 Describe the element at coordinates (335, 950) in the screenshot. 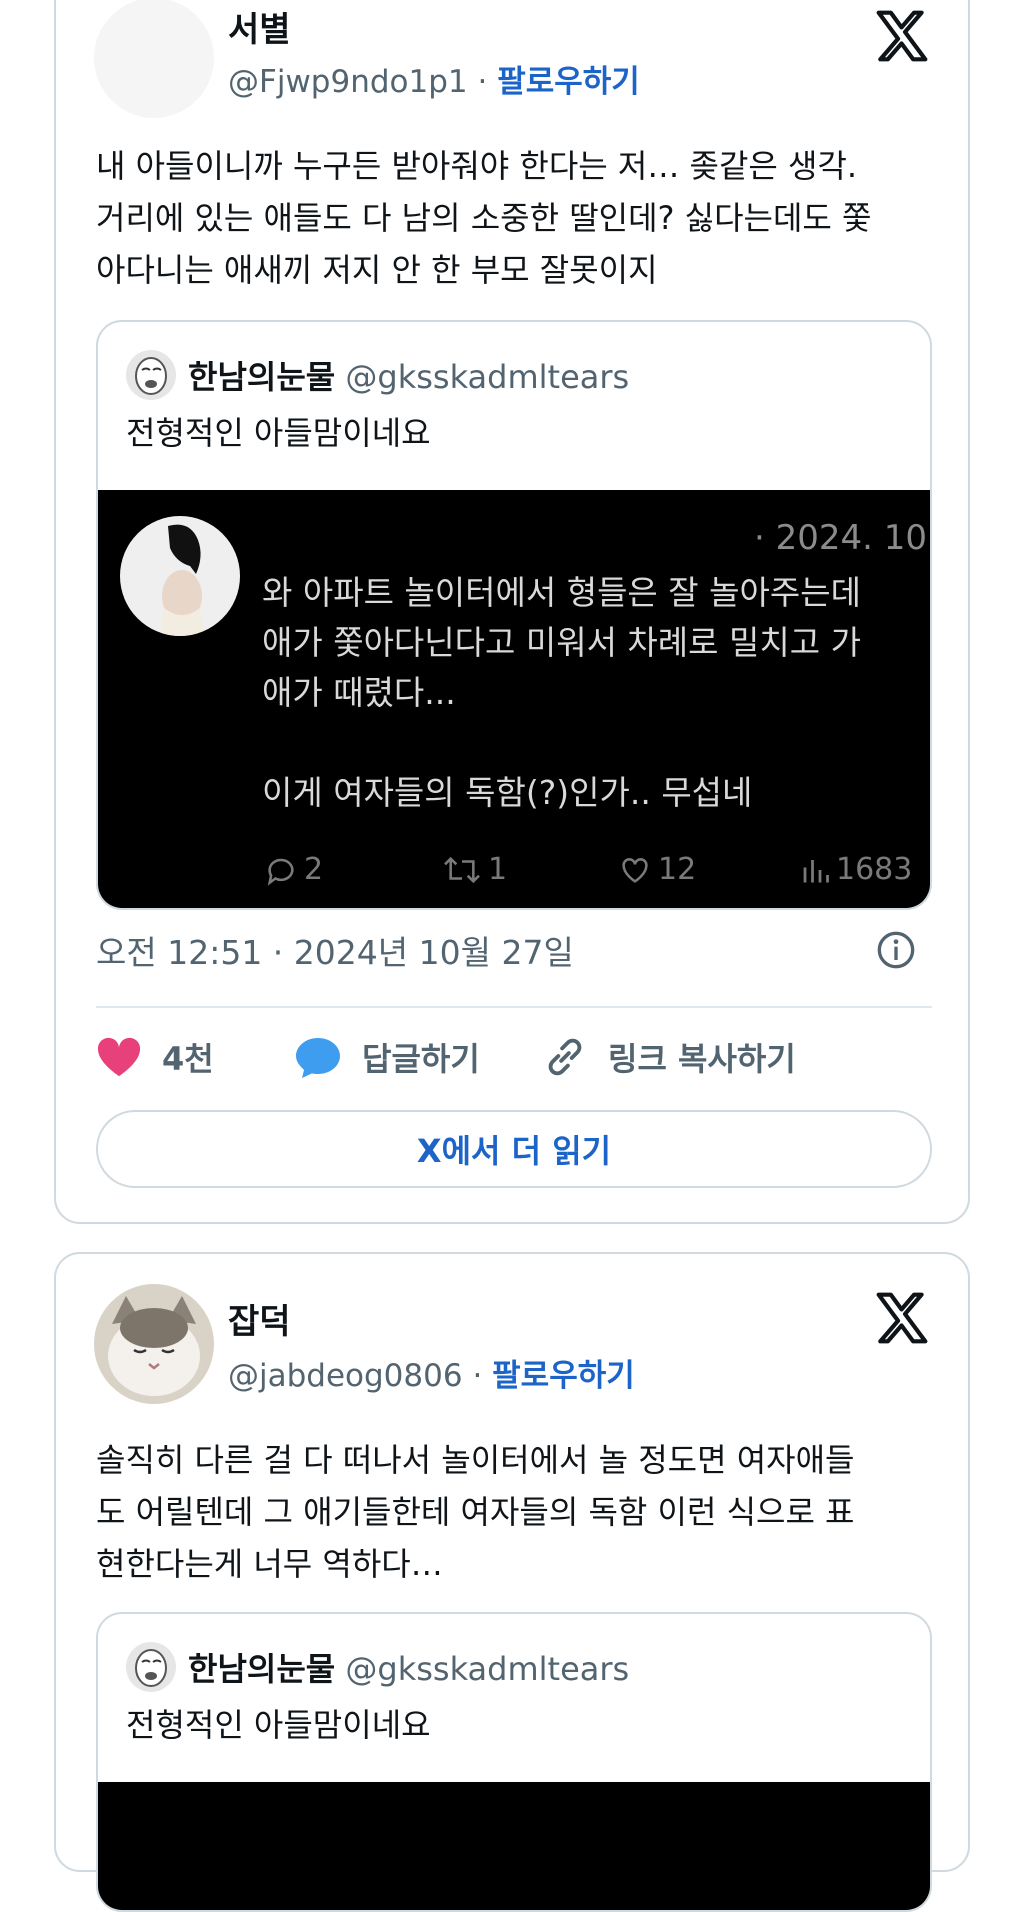

I see `tweet-timestamp: 오전 12:51 · 2024년 10월 27일` at that location.